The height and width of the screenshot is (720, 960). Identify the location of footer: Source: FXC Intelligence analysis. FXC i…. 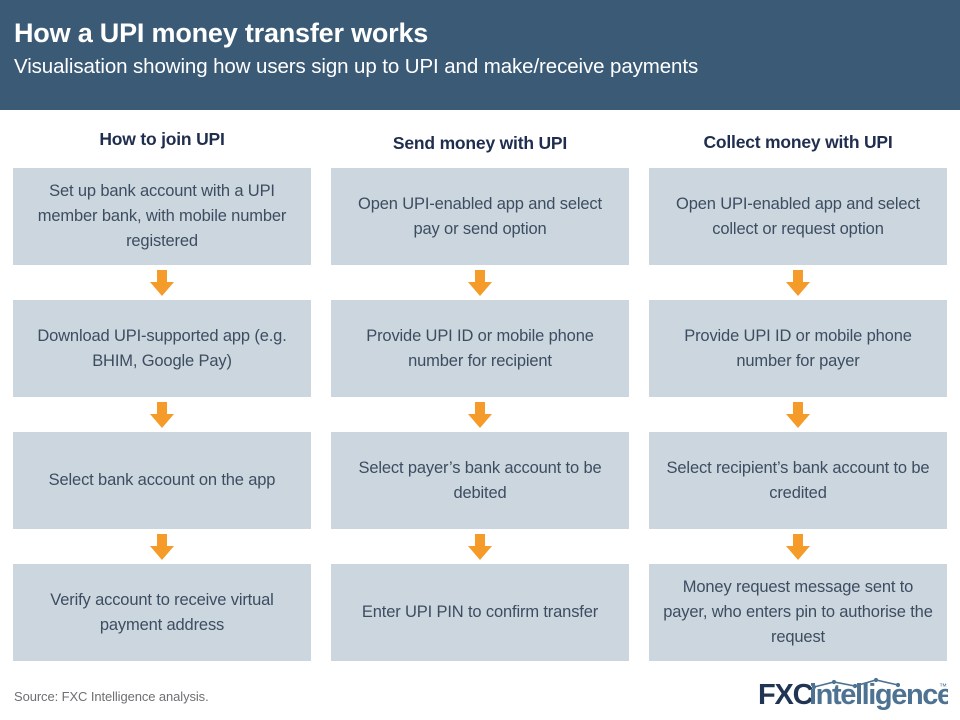
(480, 692).